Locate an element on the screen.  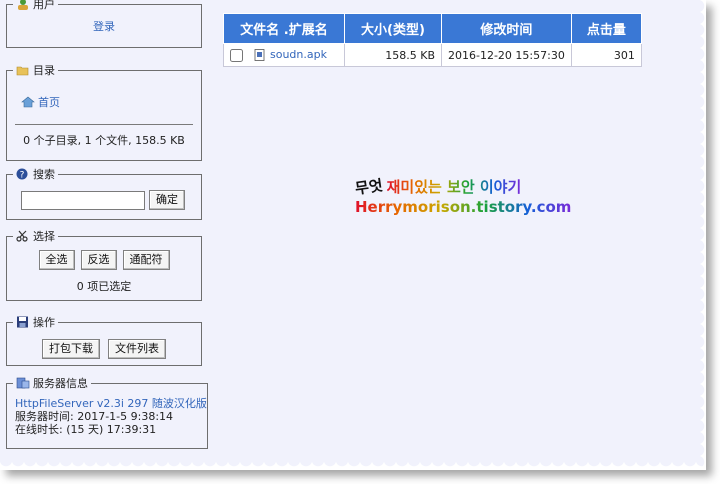
search-legend: 搜索 is located at coordinates (44, 174).